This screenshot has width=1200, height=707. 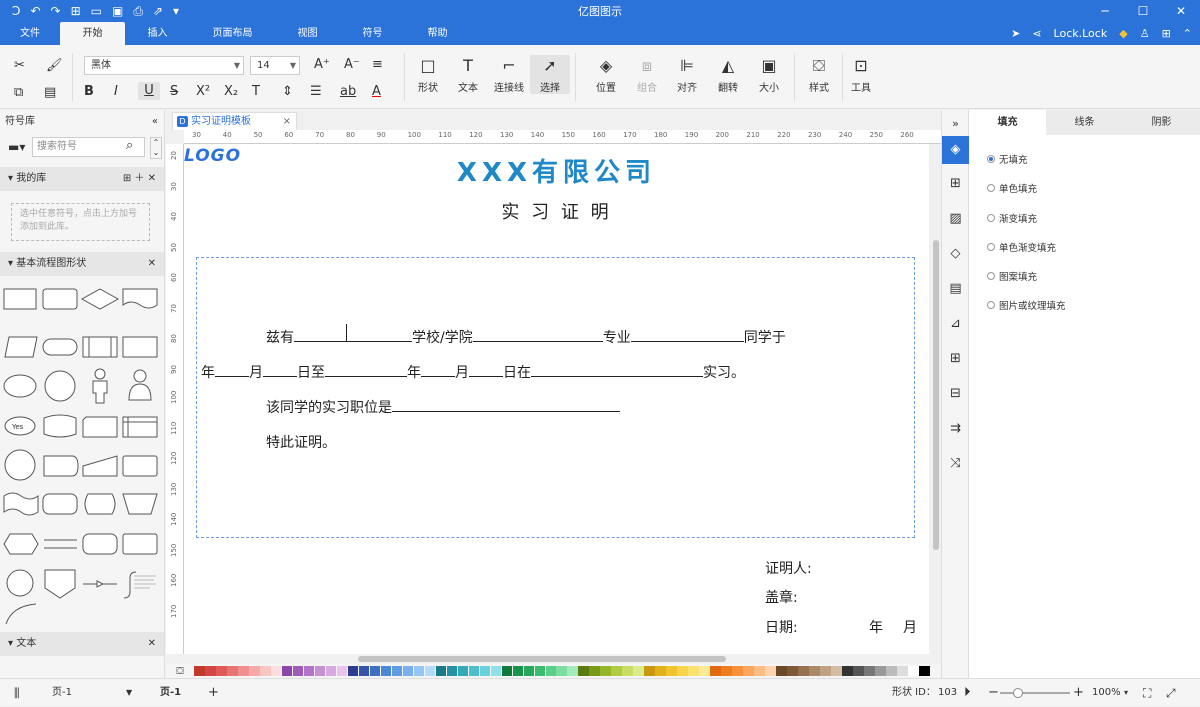 What do you see at coordinates (1143, 11) in the screenshot?
I see `maximize-icon: ☐` at bounding box center [1143, 11].